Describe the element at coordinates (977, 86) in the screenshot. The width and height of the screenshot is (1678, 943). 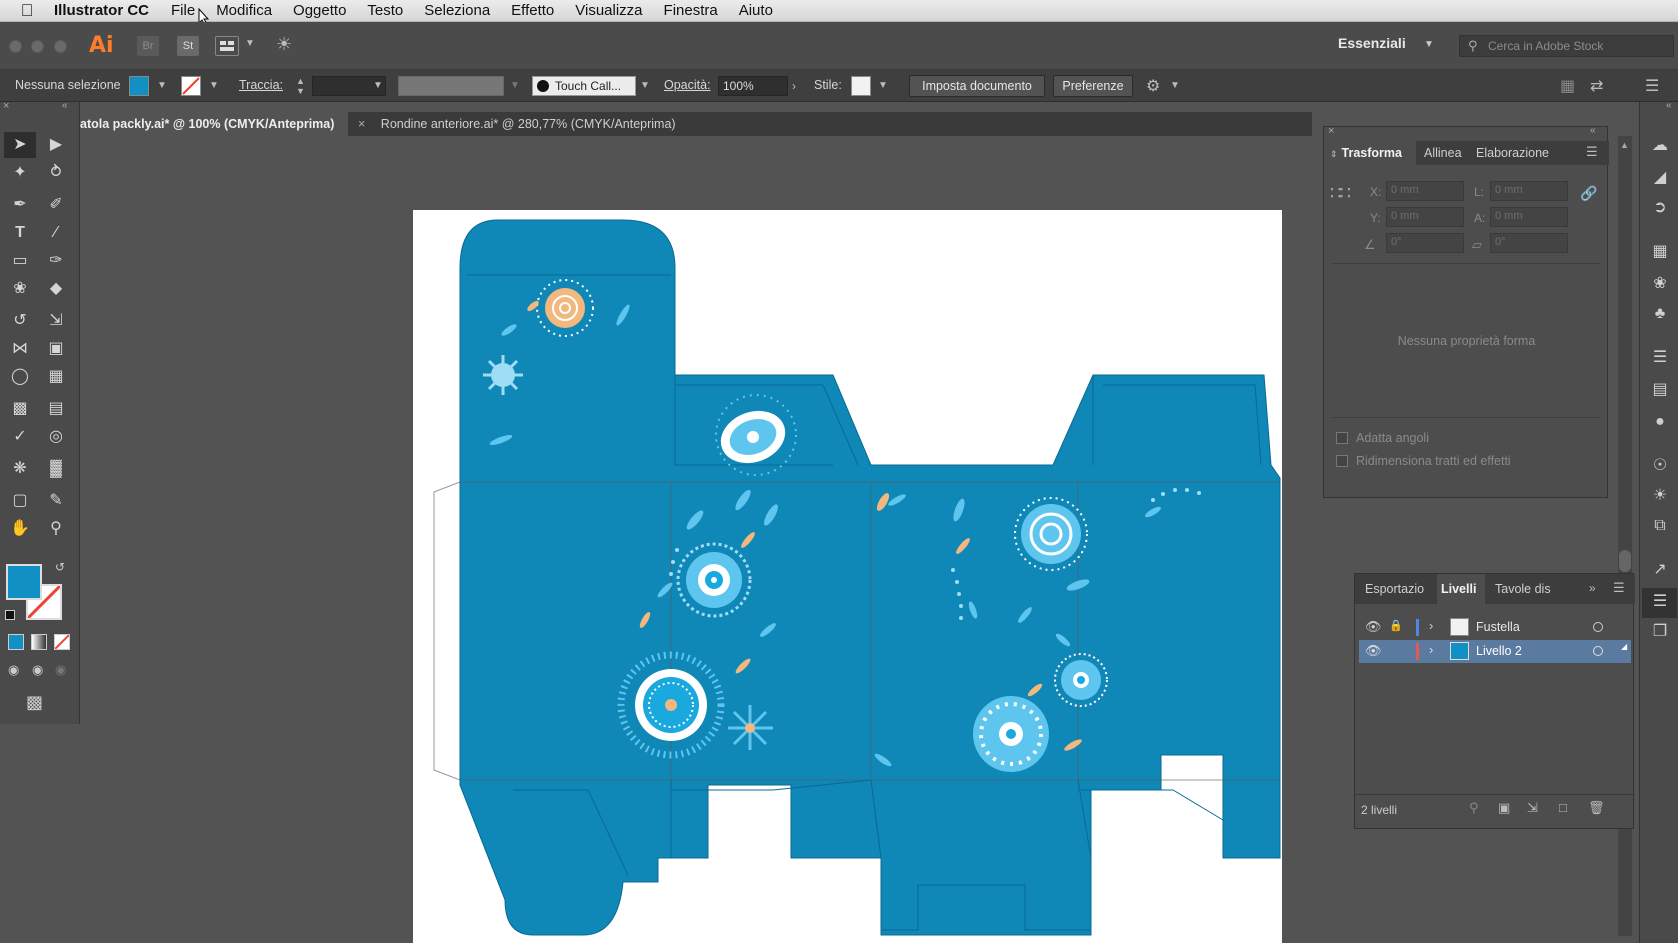
I see `document-setup-button: Imposta documento` at that location.